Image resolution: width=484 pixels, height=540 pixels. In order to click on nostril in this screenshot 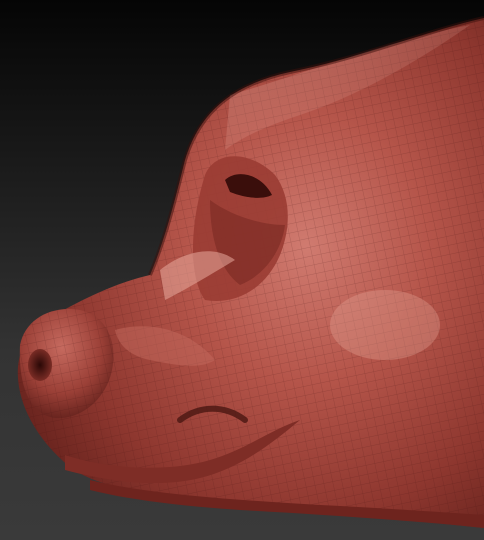, I will do `click(40, 365)`.